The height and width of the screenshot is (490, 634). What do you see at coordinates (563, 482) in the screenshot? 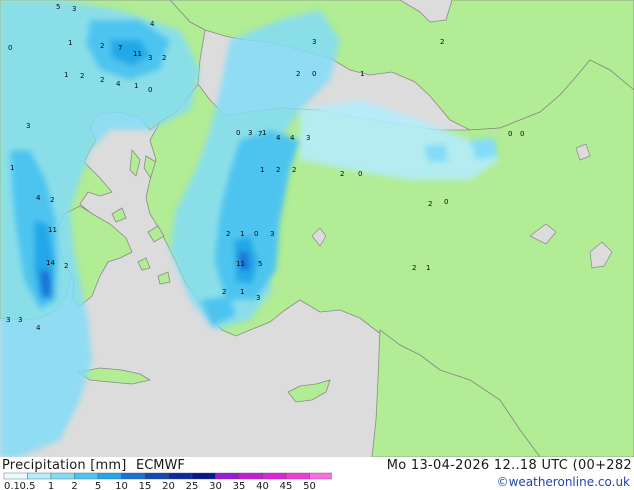
I see `credit-link: ©weatheronline.co.uk` at bounding box center [563, 482].